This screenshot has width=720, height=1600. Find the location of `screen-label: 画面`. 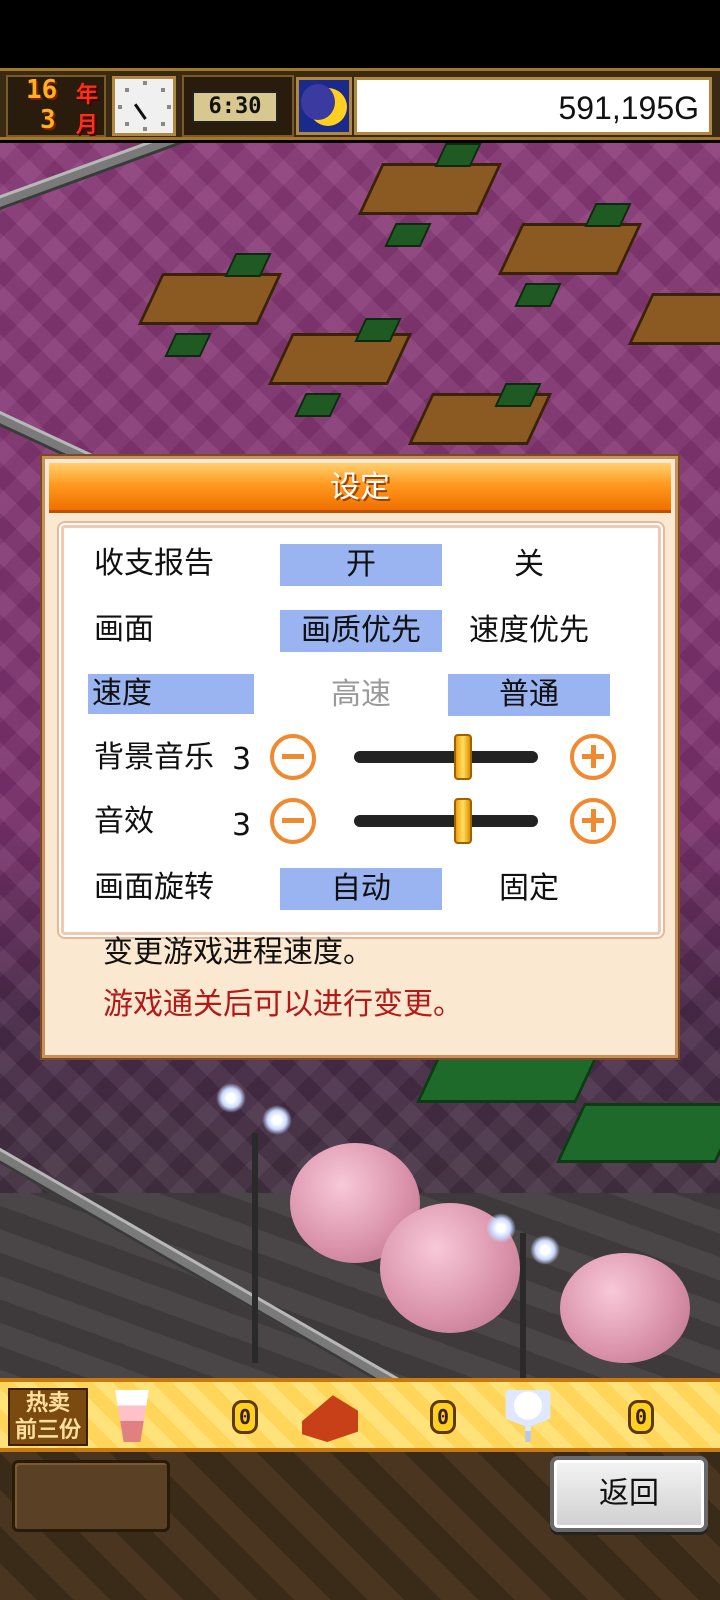

screen-label: 画面 is located at coordinates (124, 629).